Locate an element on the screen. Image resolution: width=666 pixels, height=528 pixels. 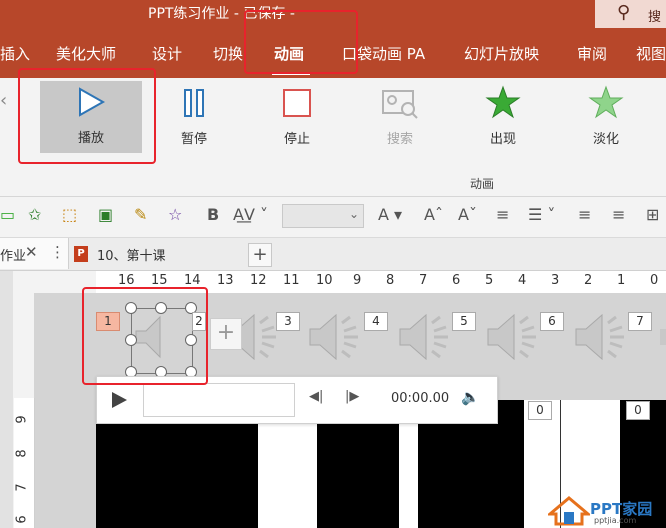
search-animation-icon is located at coordinates (400, 103).